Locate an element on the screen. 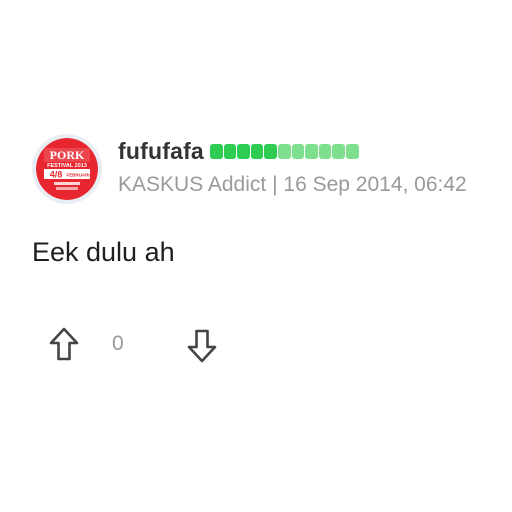 The image size is (512, 512). reputation-bar is located at coordinates (284, 151).